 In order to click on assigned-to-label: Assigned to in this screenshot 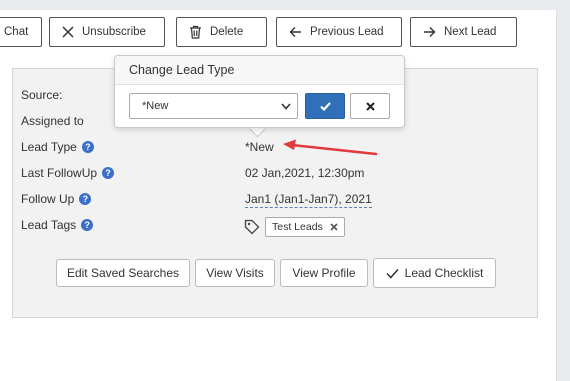, I will do `click(52, 121)`.